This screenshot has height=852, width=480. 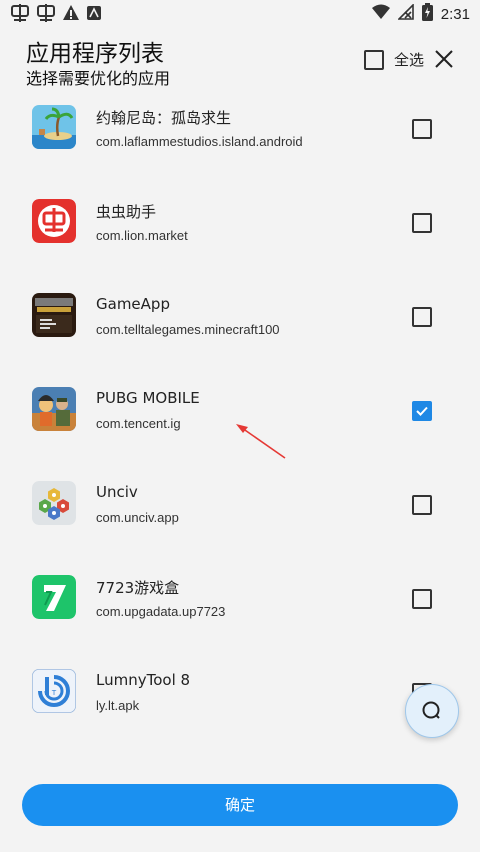 I want to click on notification-icon, so click(x=94, y=15).